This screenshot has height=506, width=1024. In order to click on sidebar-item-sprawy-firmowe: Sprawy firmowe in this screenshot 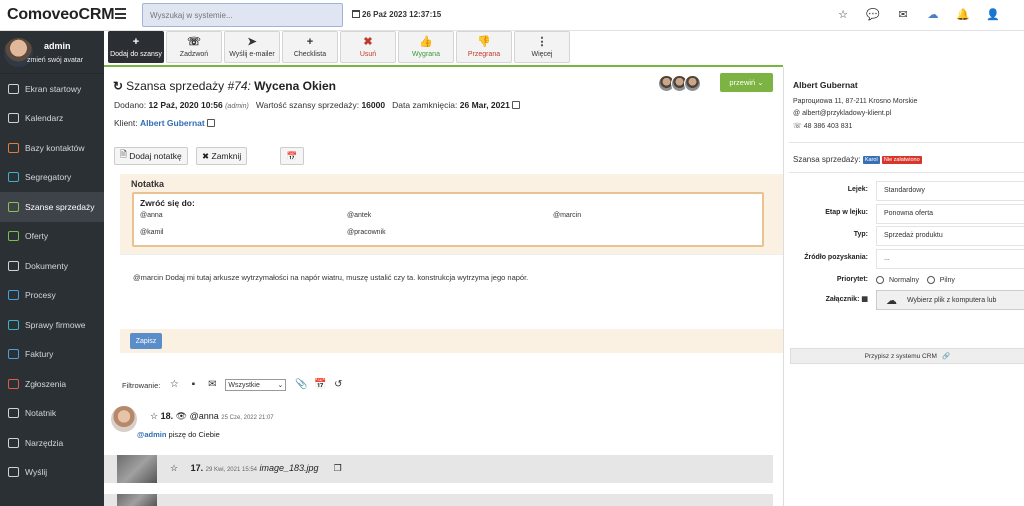, I will do `click(52, 325)`.